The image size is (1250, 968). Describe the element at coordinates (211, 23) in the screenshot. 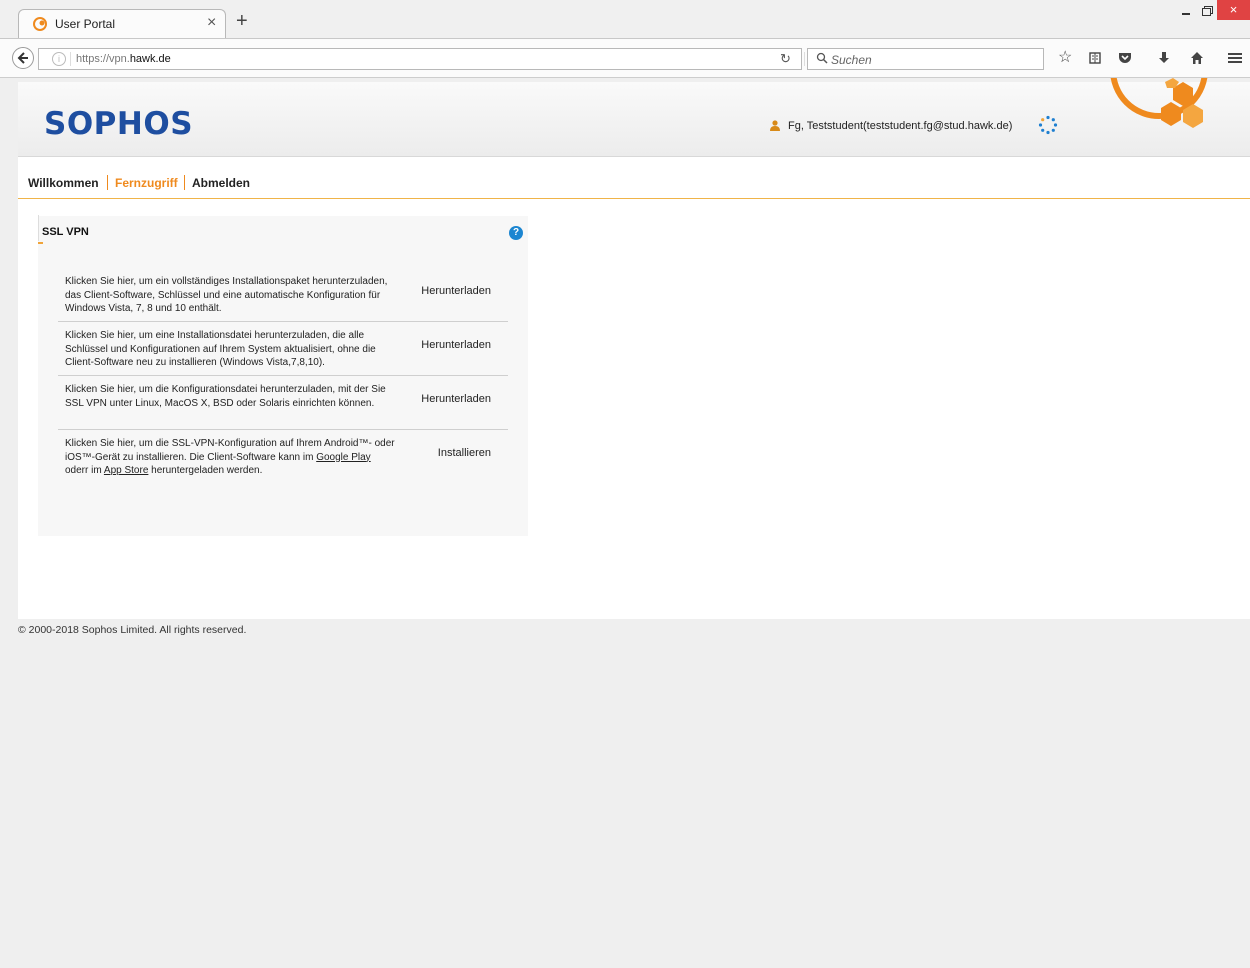

I see `tab-close-icon: ×` at that location.